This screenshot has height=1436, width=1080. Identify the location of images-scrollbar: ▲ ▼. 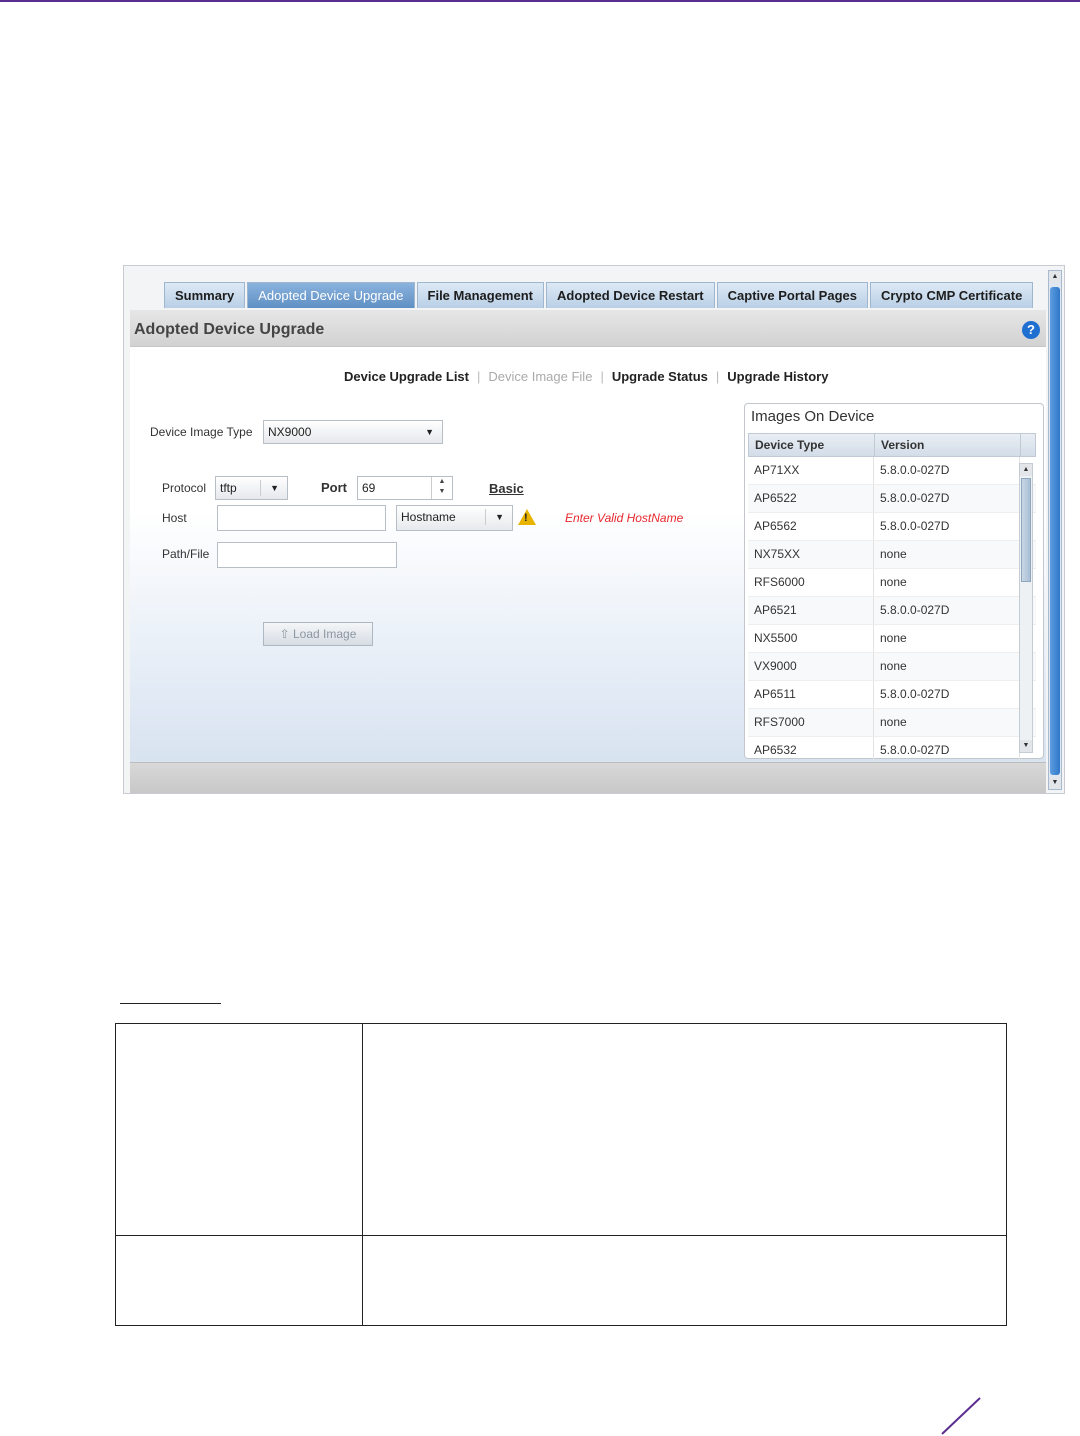
(1026, 608).